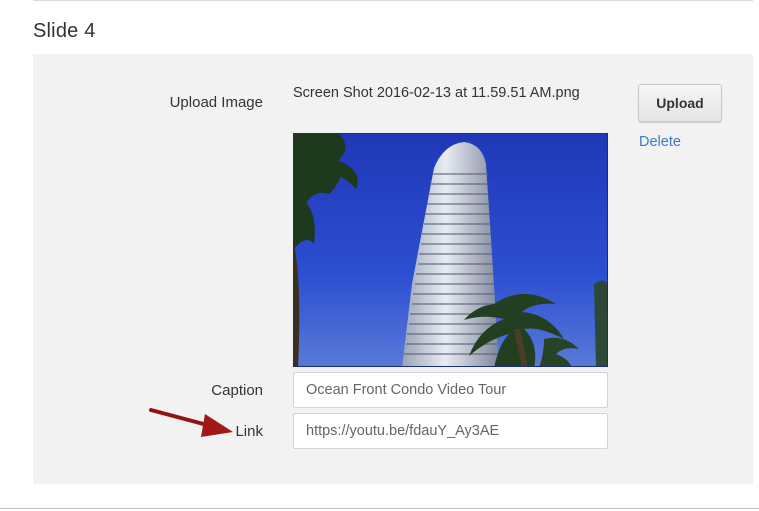 This screenshot has height=511, width=759. What do you see at coordinates (660, 142) in the screenshot?
I see `delete-link: Delete` at bounding box center [660, 142].